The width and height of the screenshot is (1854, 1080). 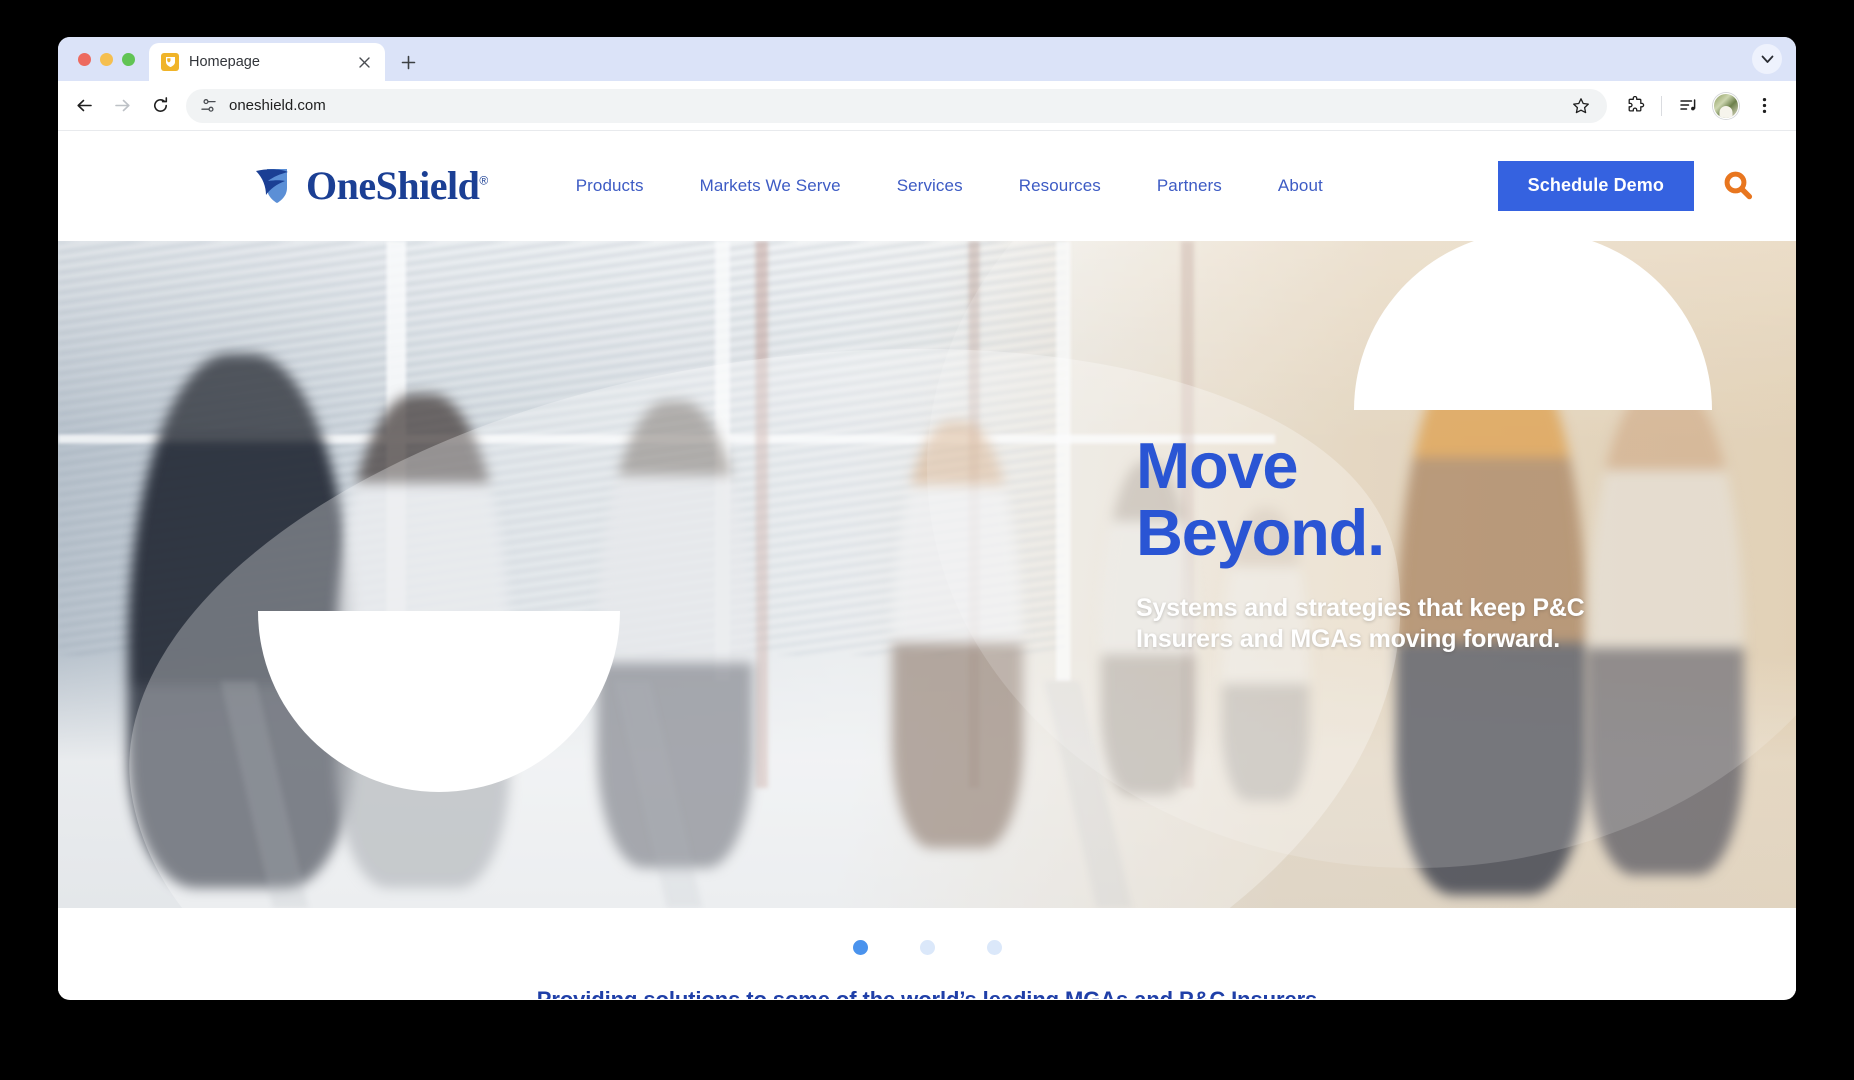 What do you see at coordinates (1581, 106) in the screenshot?
I see `bookmark-star-icon` at bounding box center [1581, 106].